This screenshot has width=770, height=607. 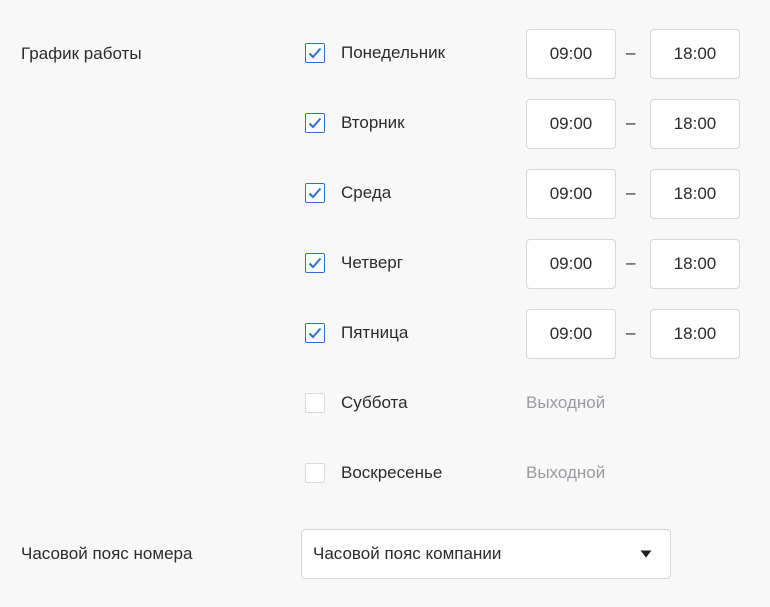 What do you see at coordinates (373, 123) in the screenshot?
I see `tuesday-label: Вторник` at bounding box center [373, 123].